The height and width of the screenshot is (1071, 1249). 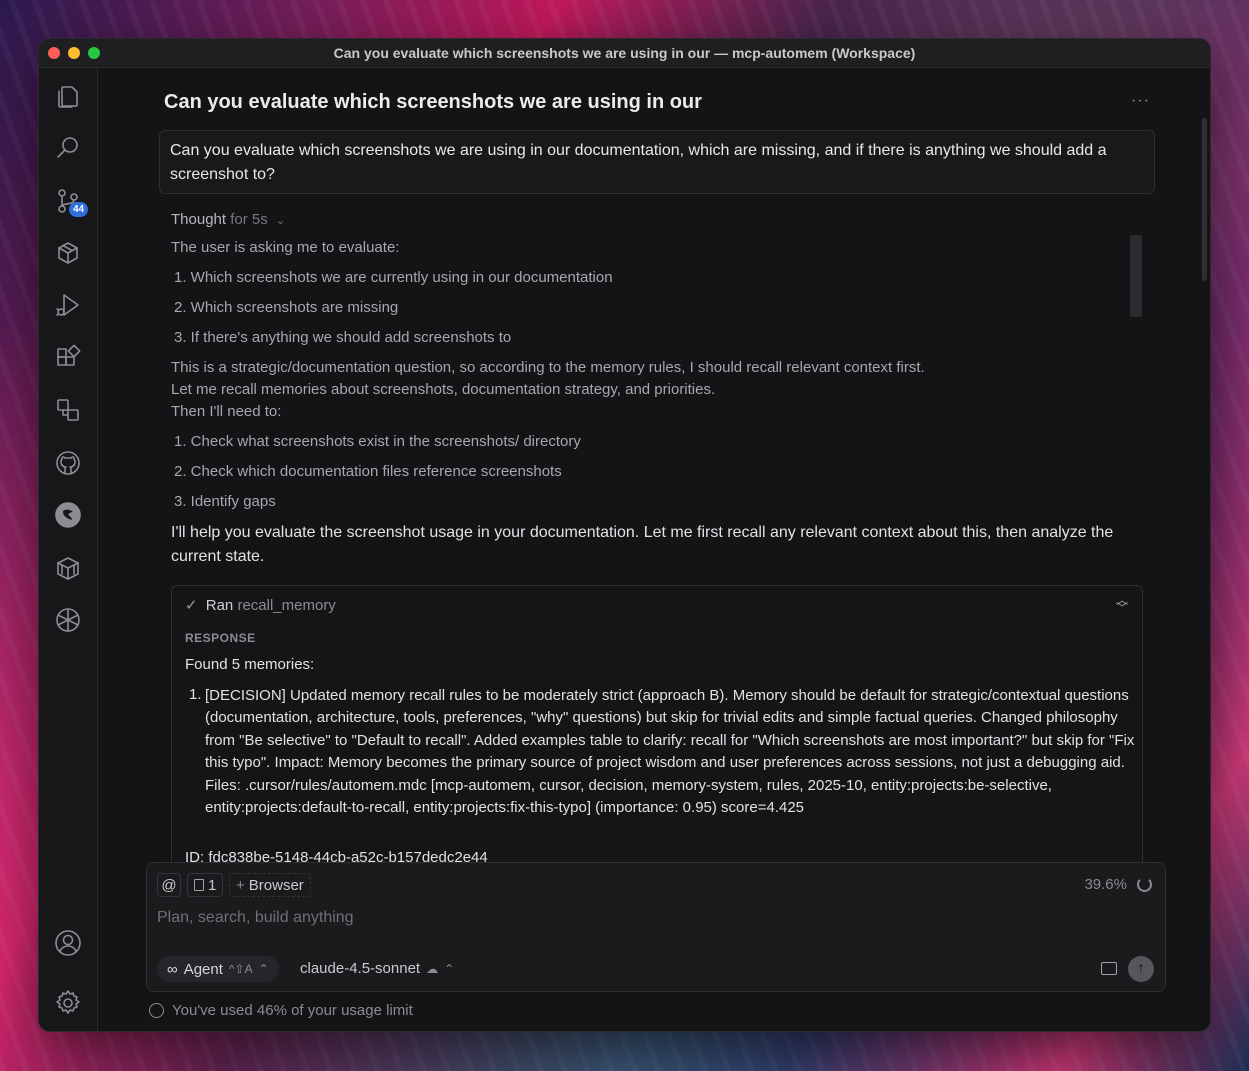 What do you see at coordinates (360, 968) in the screenshot?
I see `model-label: claude-4.5-sonnet` at bounding box center [360, 968].